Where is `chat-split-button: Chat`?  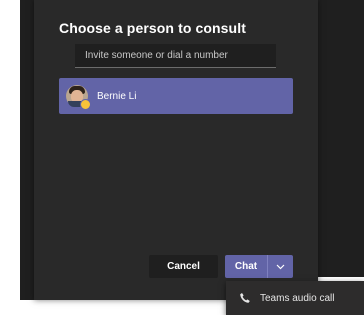
chat-split-button: Chat is located at coordinates (259, 266).